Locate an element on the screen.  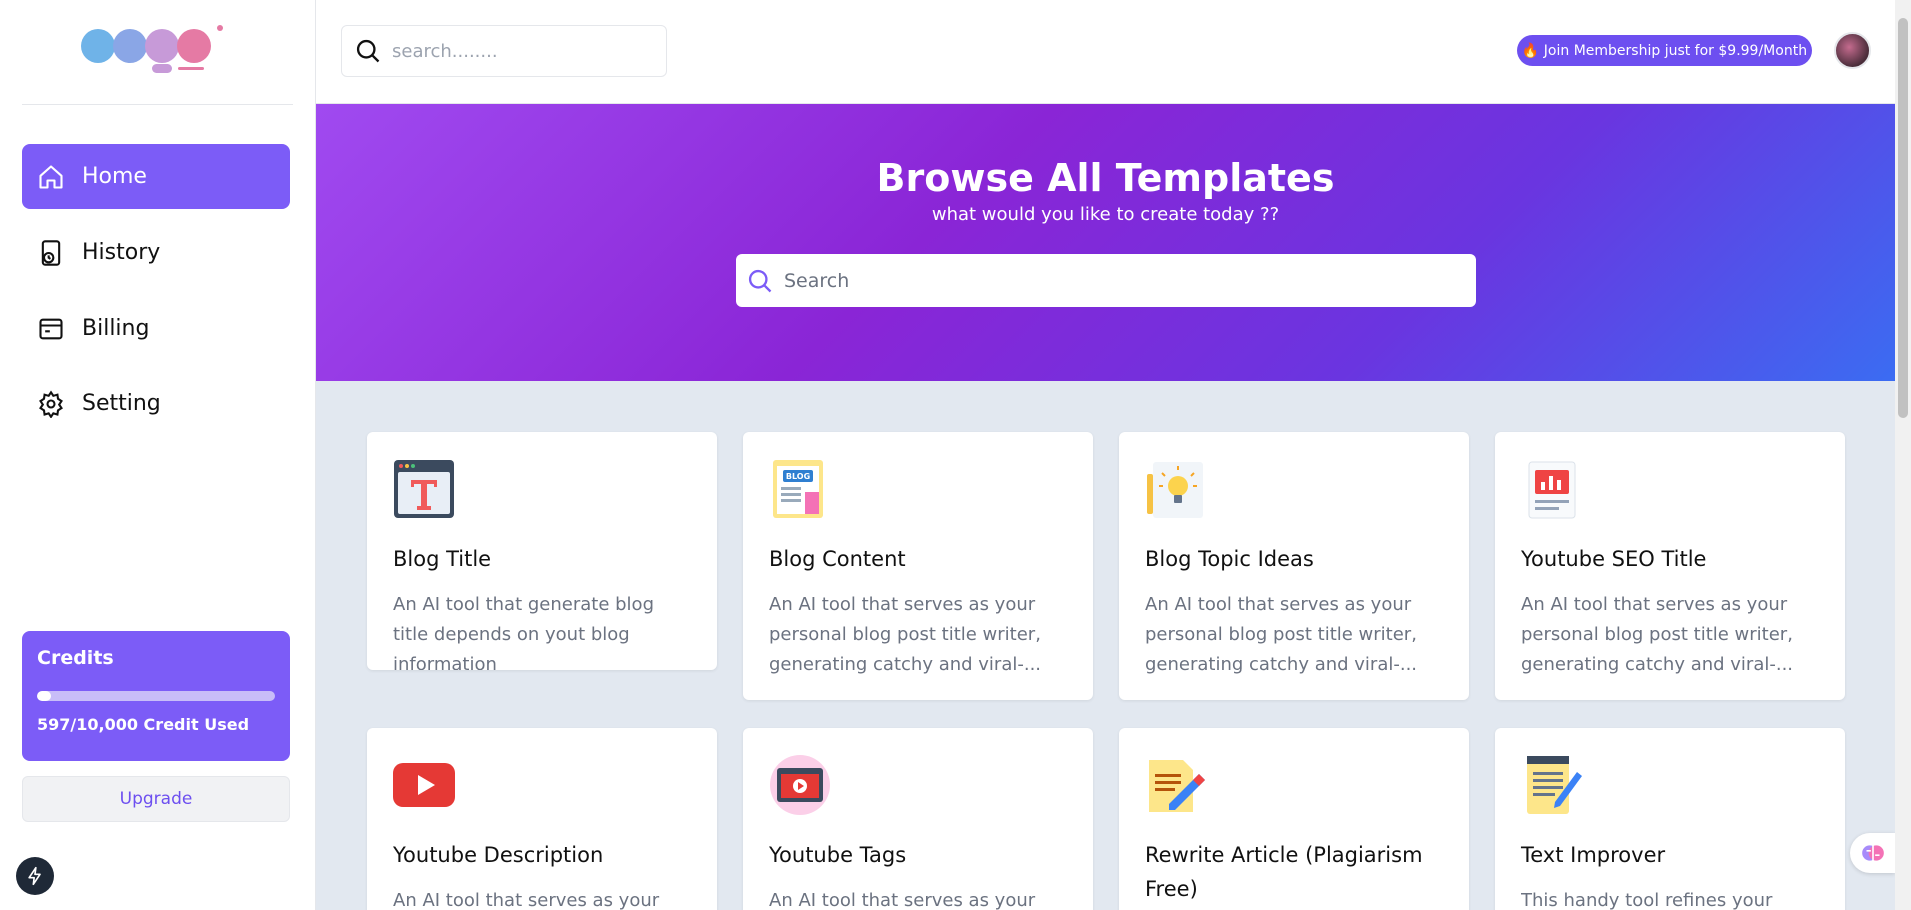
card-title: Youtube Description is located at coordinates (498, 855).